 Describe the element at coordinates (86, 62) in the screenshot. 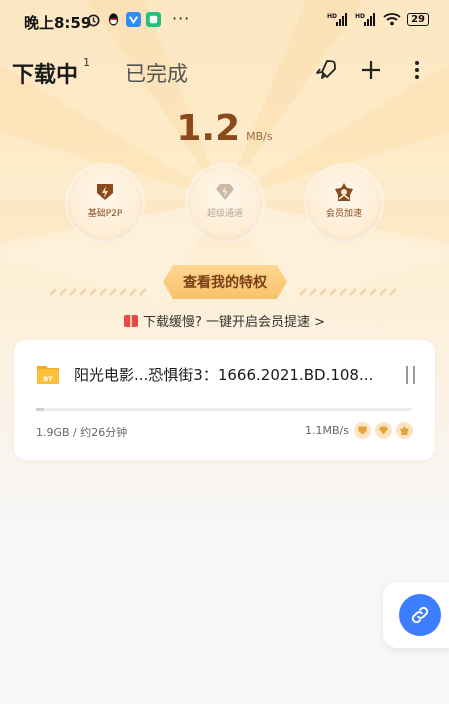

I see `tab-downloading-count: 1` at that location.